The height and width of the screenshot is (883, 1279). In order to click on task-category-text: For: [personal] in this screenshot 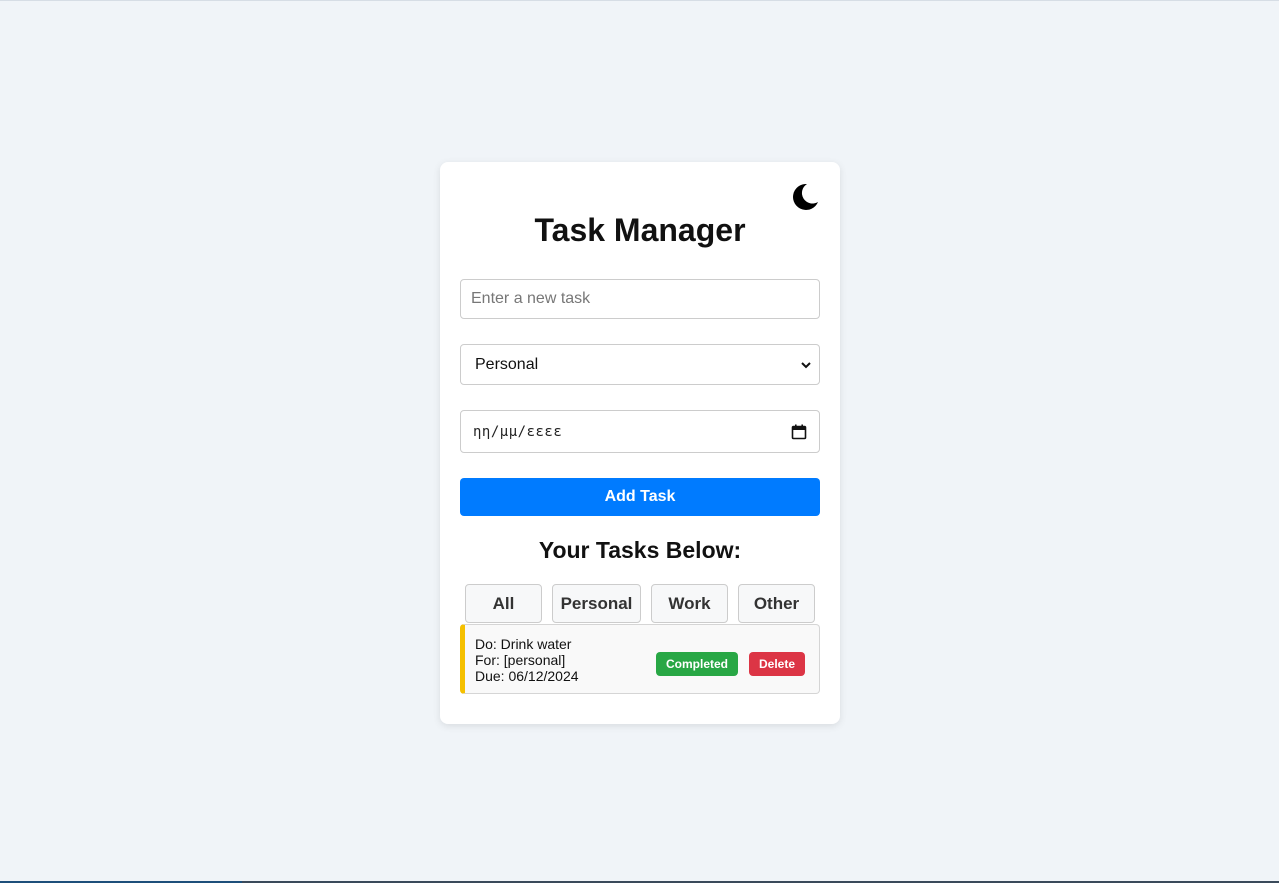, I will do `click(520, 660)`.